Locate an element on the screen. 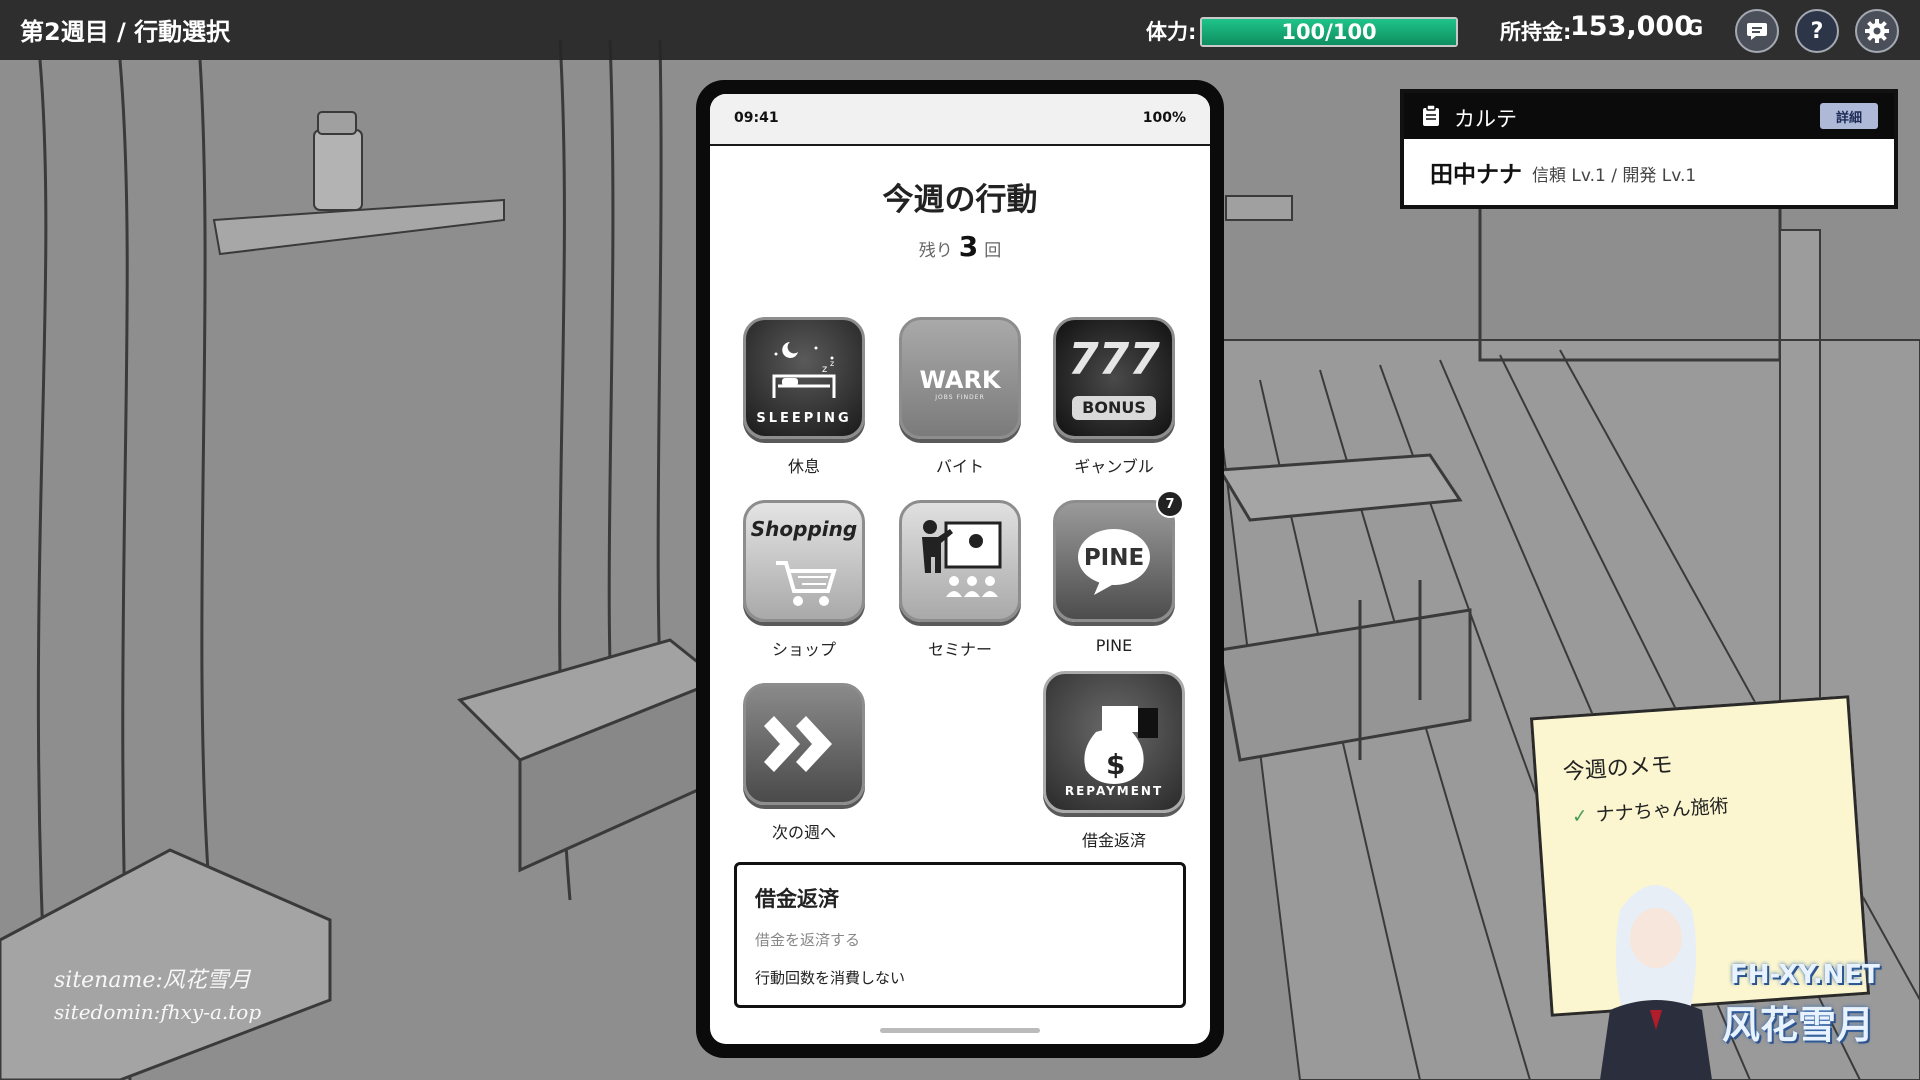  logo-top-text: FH-XY.NET is located at coordinates (1805, 975).